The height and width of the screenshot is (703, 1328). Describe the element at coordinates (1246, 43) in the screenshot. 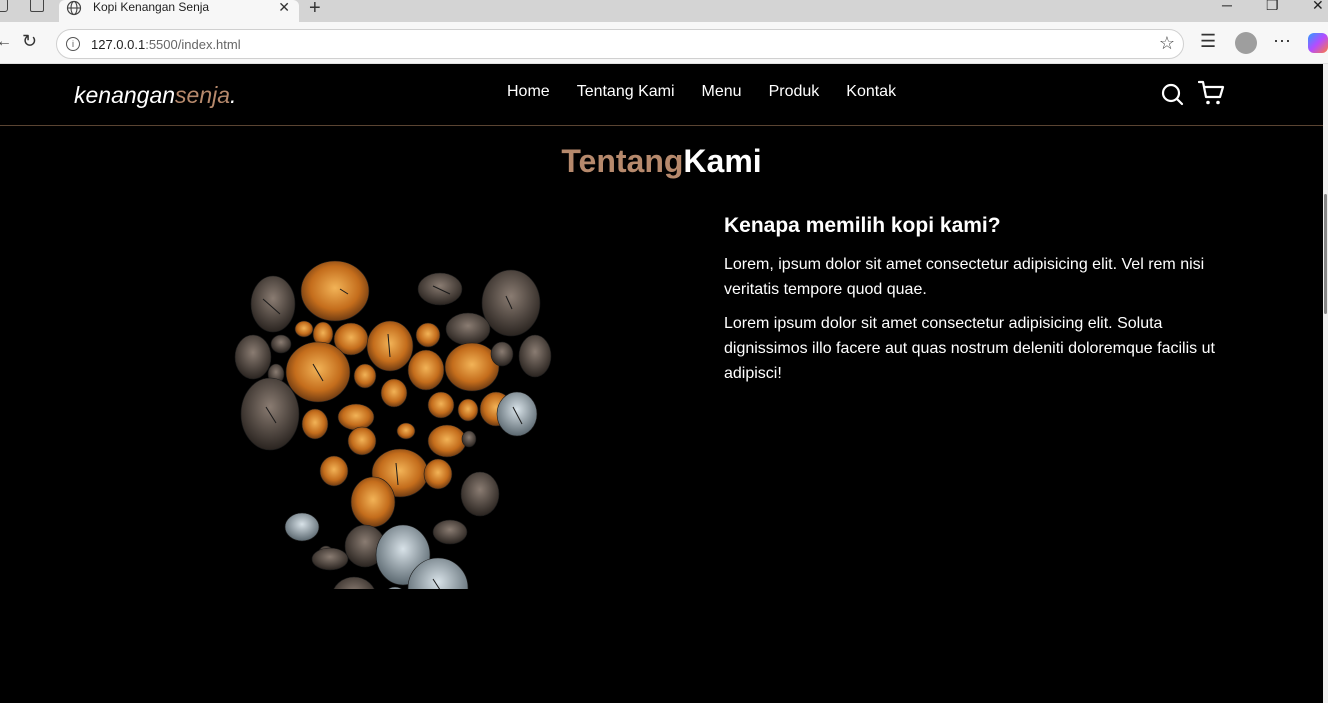

I see `avatar` at that location.